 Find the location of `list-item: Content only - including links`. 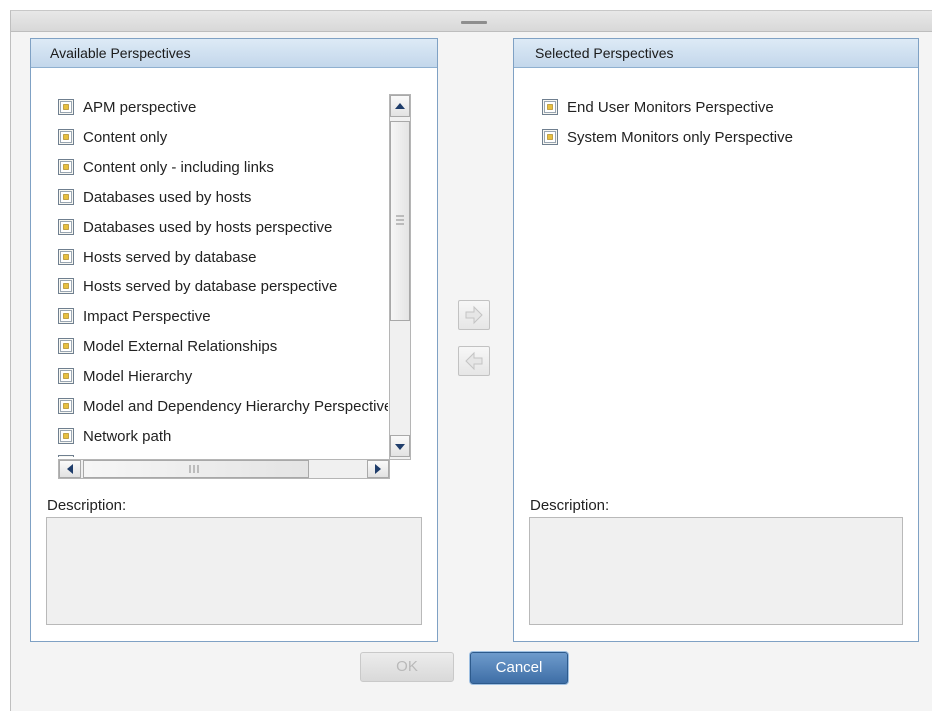

list-item: Content only - including links is located at coordinates (166, 168).